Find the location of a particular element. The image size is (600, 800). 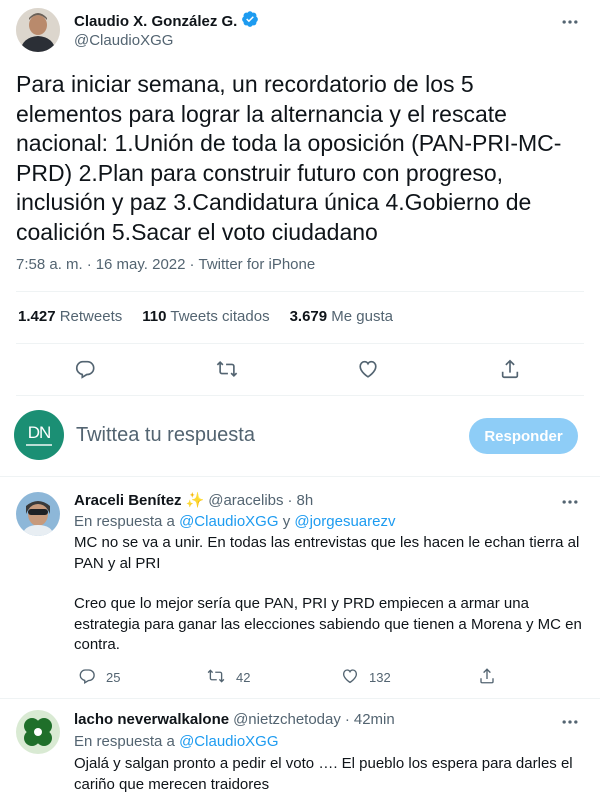

likes-label: Me gusta is located at coordinates (362, 316).